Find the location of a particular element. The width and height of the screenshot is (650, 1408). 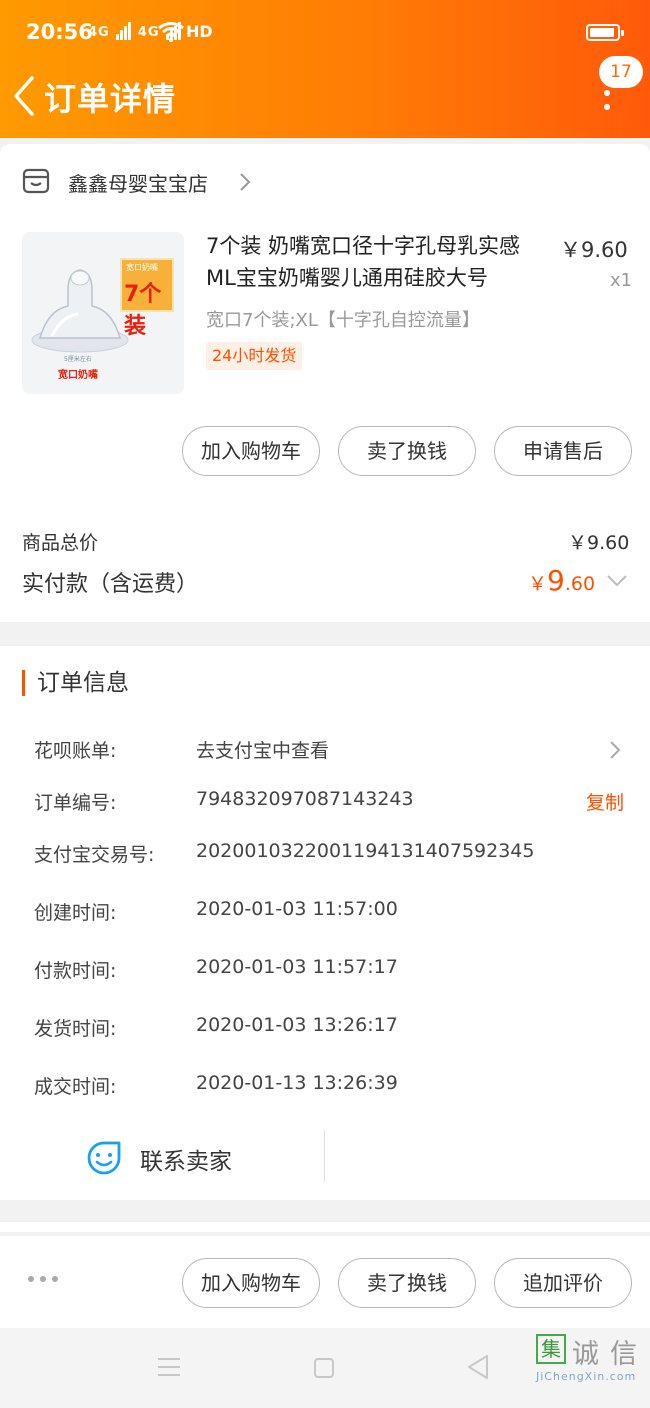

app-header: 20:56 4G 4G HD 订单详情 17 is located at coordinates (325, 69).